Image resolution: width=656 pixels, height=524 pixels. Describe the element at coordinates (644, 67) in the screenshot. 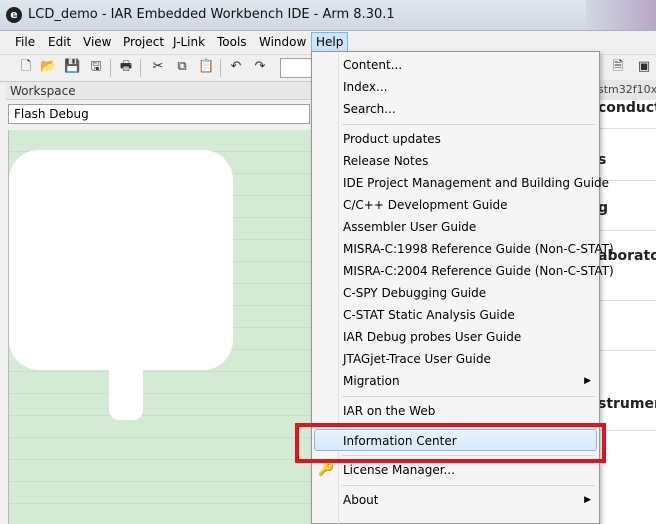

I see `toolbar-icon-right: ▣` at that location.